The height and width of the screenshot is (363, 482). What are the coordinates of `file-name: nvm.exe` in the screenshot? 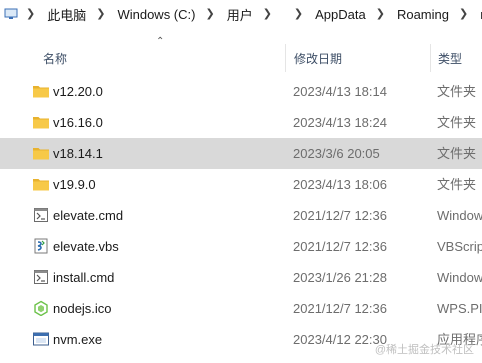 It's located at (78, 339).